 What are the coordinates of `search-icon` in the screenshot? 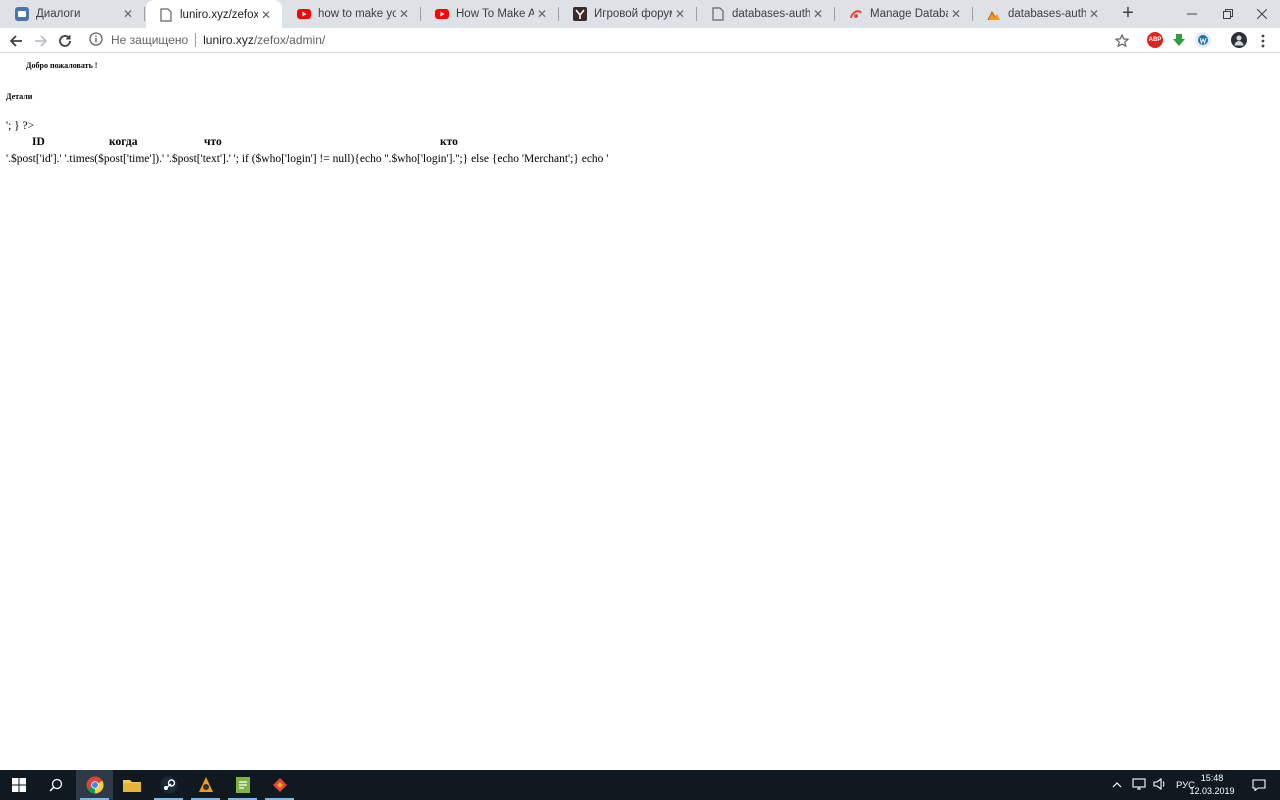 It's located at (55, 785).